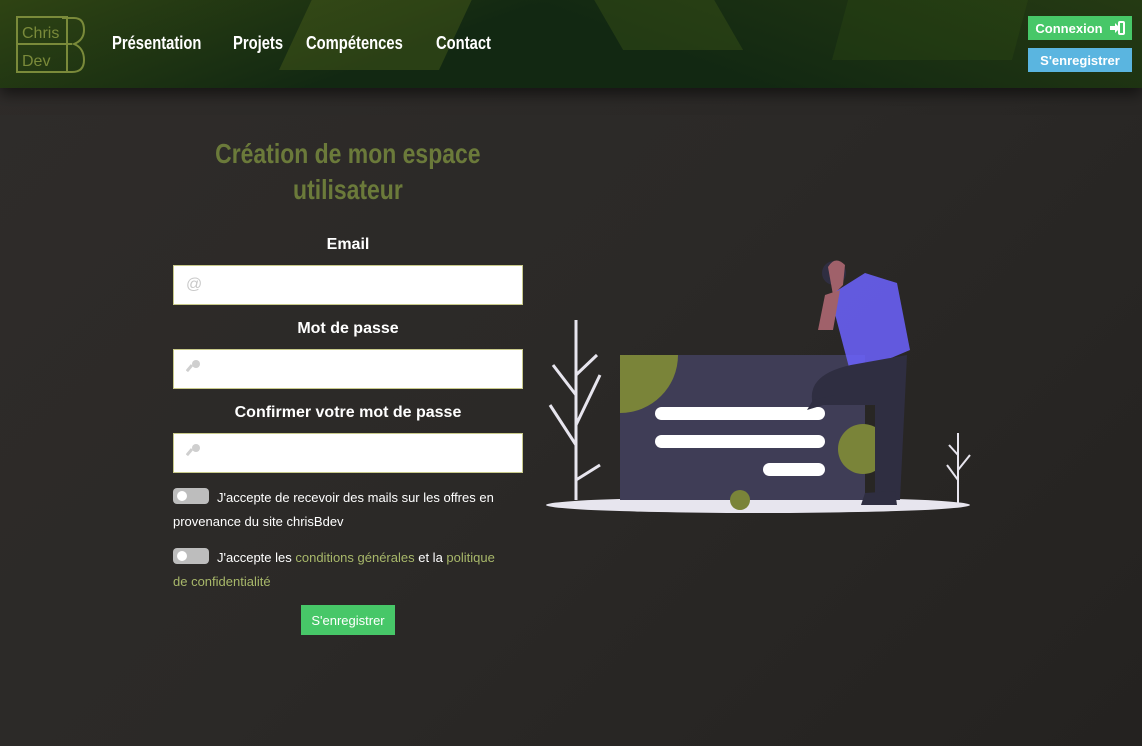 The width and height of the screenshot is (1142, 746). What do you see at coordinates (348, 244) in the screenshot?
I see `email-label: Email` at bounding box center [348, 244].